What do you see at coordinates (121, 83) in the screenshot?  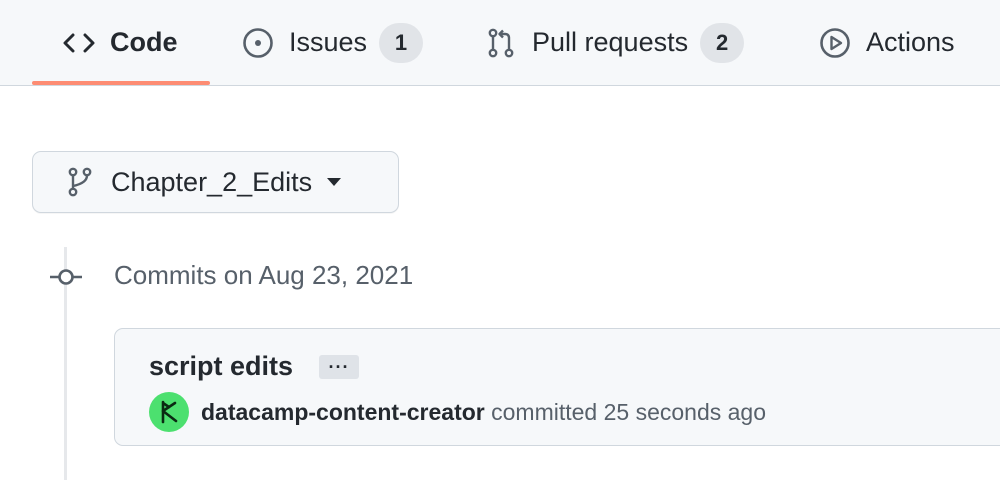 I see `selected-tab-underline` at bounding box center [121, 83].